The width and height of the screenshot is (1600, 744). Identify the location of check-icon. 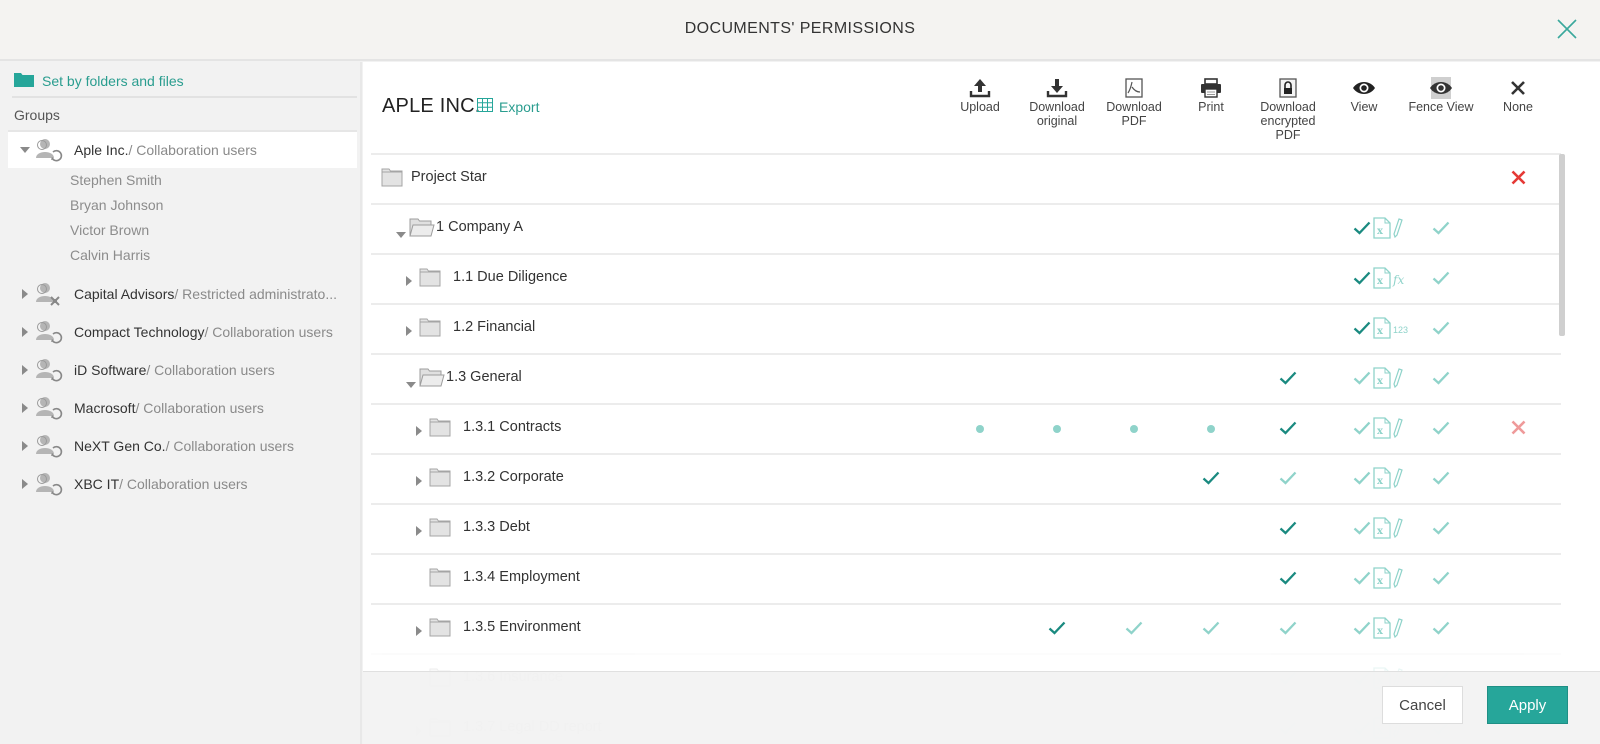
(1288, 380).